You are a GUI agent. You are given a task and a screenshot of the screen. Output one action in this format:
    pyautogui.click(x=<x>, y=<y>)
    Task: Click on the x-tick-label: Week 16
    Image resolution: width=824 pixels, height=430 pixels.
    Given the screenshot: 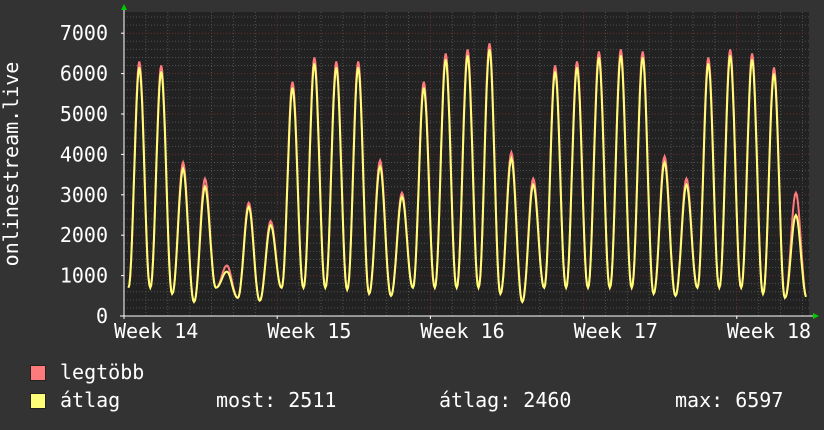 What is the action you would take?
    pyautogui.click(x=462, y=331)
    